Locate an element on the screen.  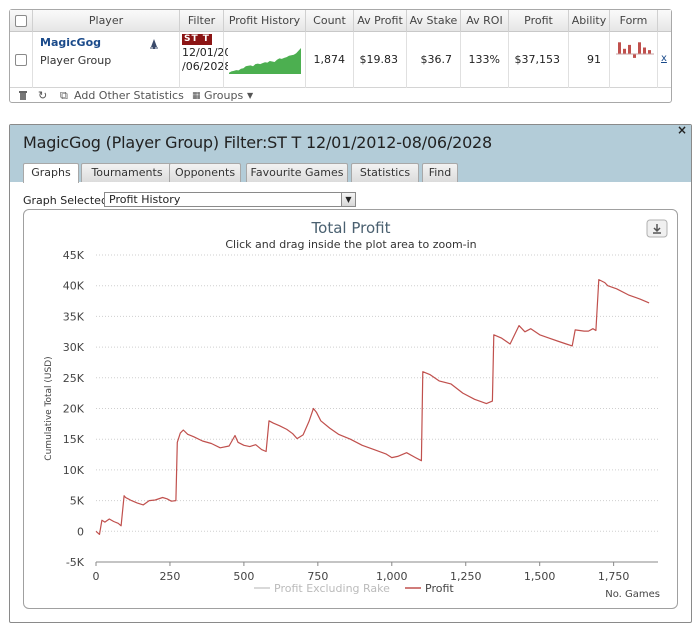
download-button is located at coordinates (657, 228).